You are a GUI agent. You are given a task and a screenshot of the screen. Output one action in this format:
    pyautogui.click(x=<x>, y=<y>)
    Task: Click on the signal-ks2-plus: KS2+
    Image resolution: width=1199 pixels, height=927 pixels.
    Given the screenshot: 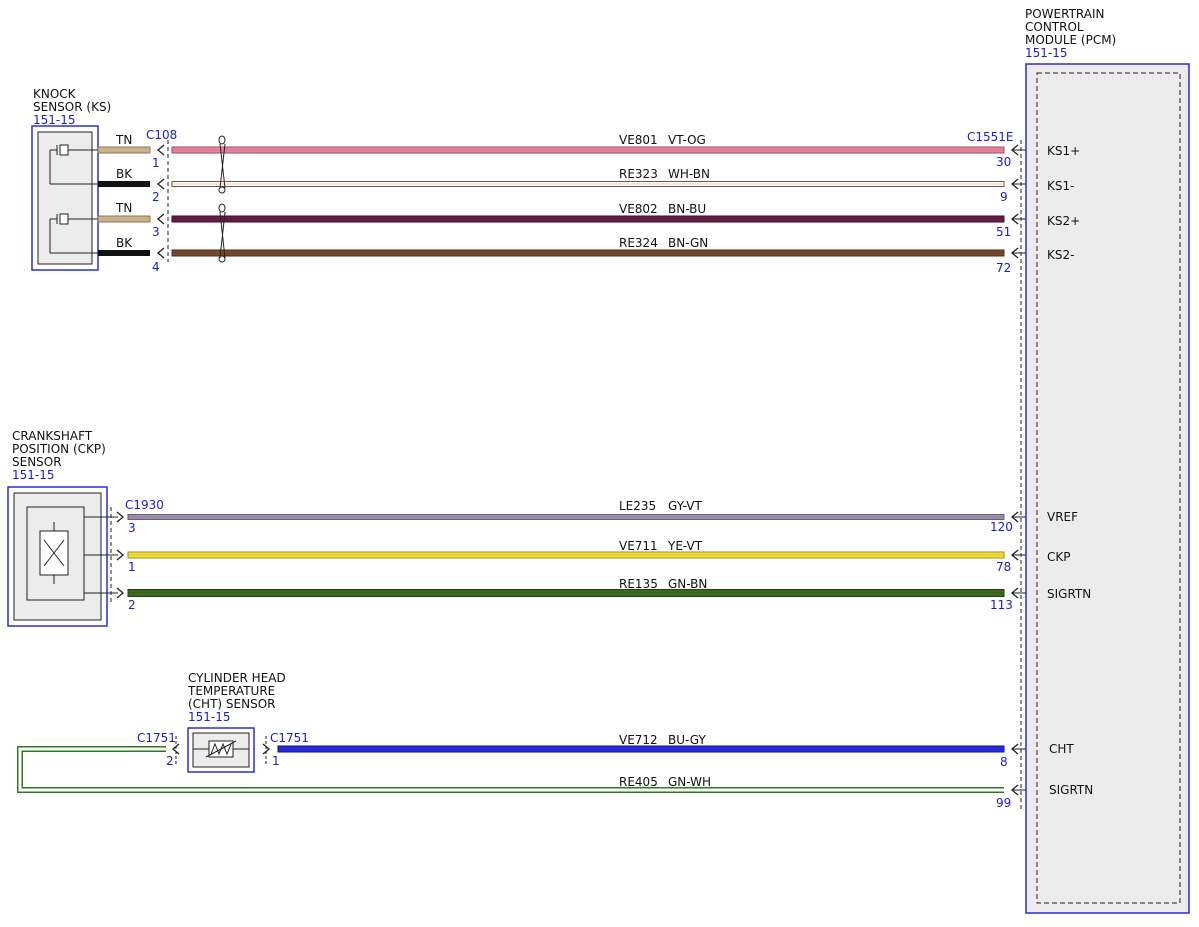 What is the action you would take?
    pyautogui.click(x=1063, y=221)
    